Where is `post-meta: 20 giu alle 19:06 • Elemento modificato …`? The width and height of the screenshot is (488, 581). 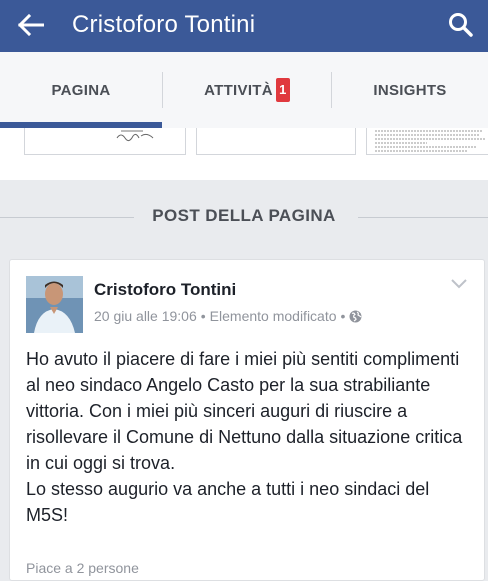 post-meta: 20 giu alle 19:06 • Elemento modificato … is located at coordinates (228, 316).